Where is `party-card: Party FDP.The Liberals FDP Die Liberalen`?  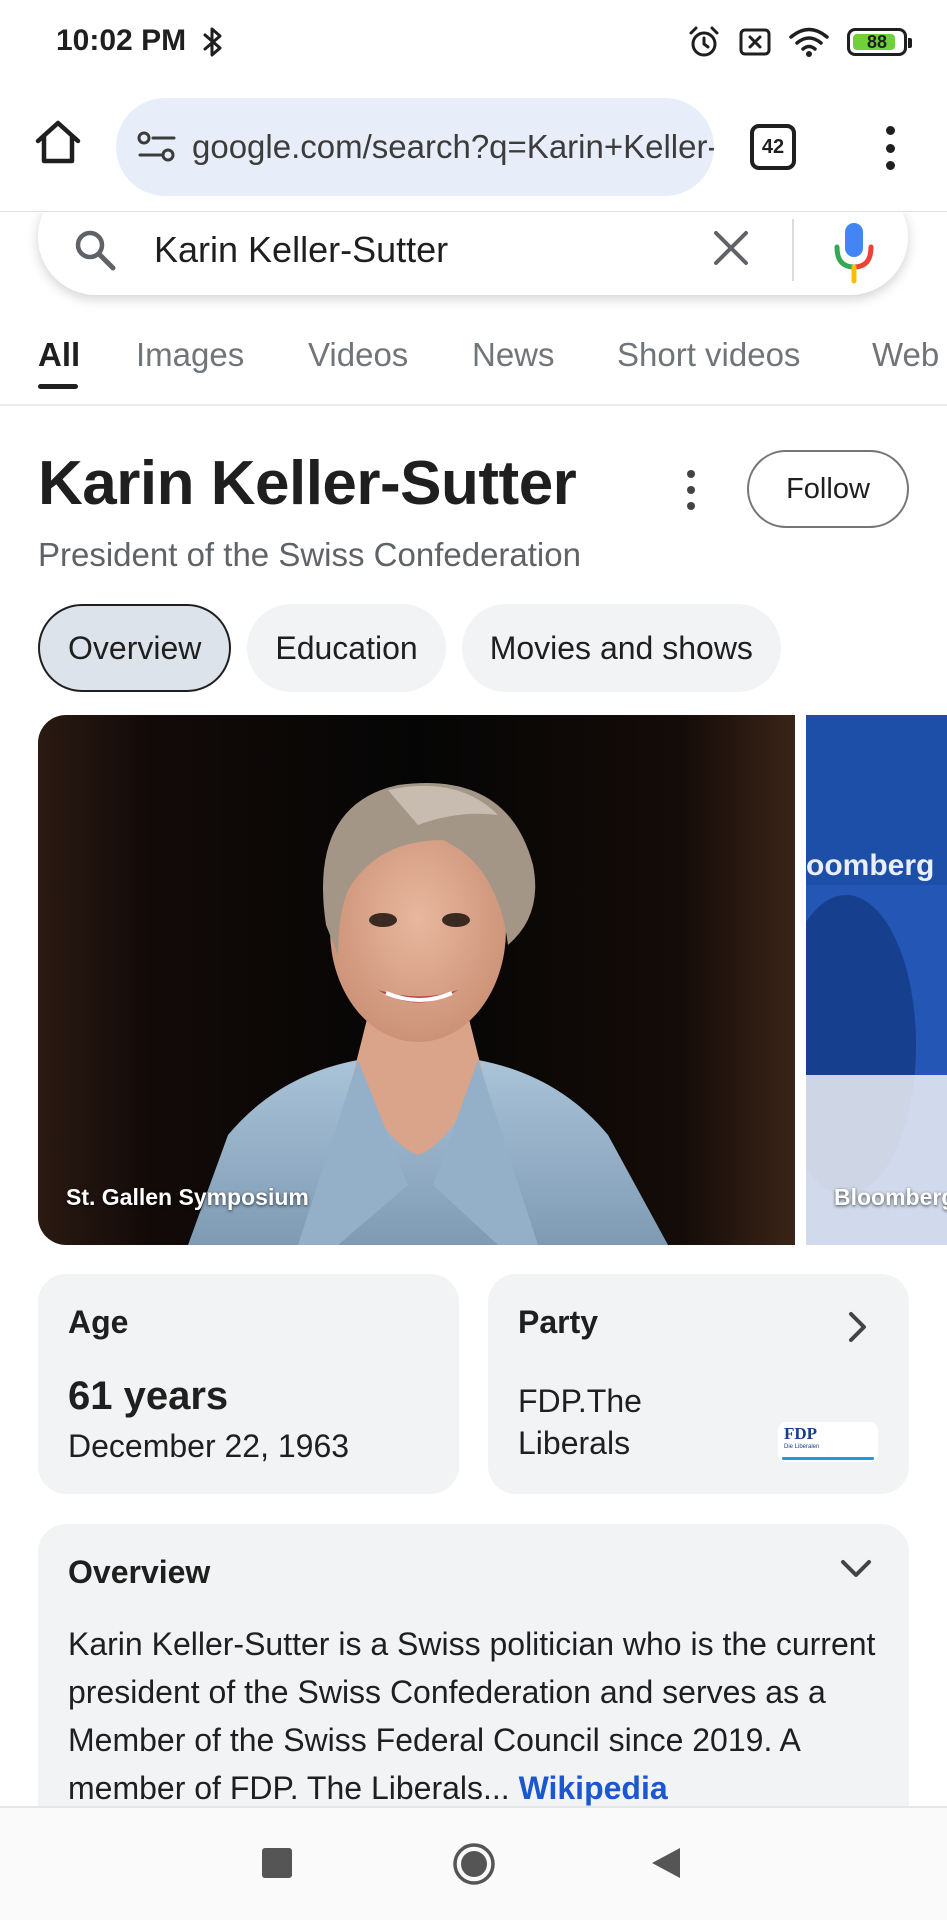
party-card: Party FDP.The Liberals FDP Die Liberalen is located at coordinates (698, 1384).